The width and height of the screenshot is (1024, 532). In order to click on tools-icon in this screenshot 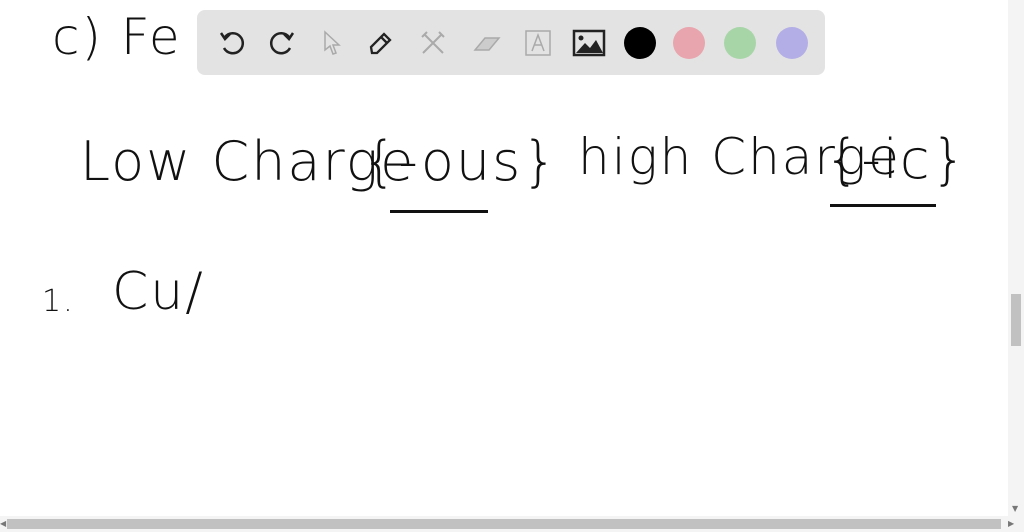, I will do `click(433, 42)`.